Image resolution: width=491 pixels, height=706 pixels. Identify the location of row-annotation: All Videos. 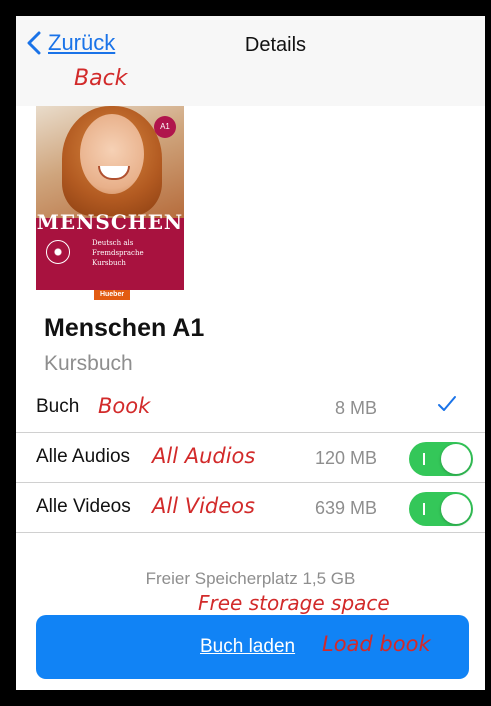
(203, 506).